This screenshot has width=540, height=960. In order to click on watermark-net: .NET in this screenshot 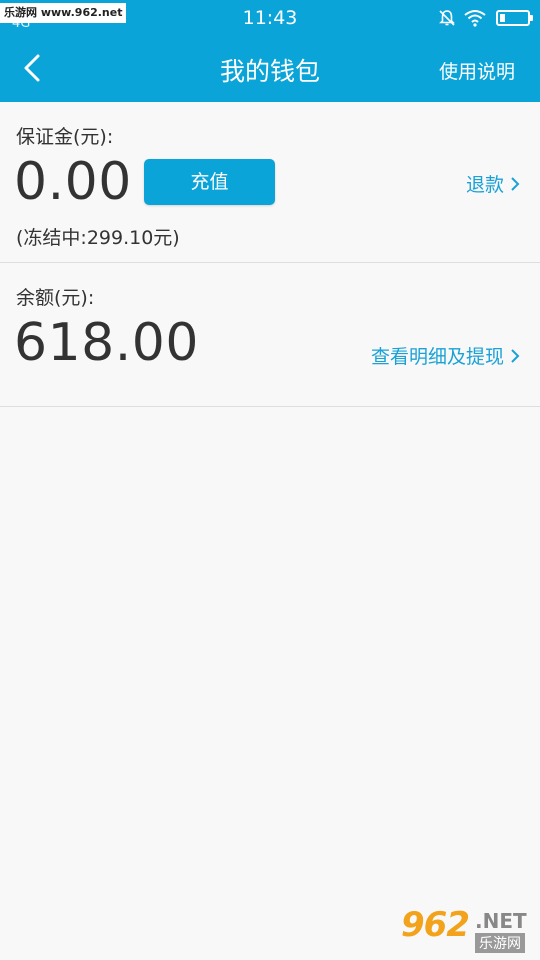, I will do `click(501, 921)`.